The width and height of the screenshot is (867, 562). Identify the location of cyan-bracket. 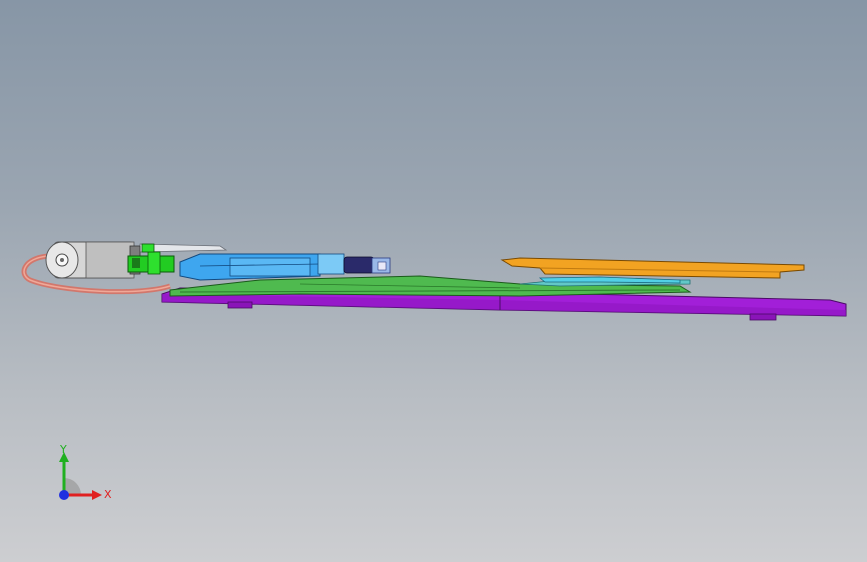
(609, 280).